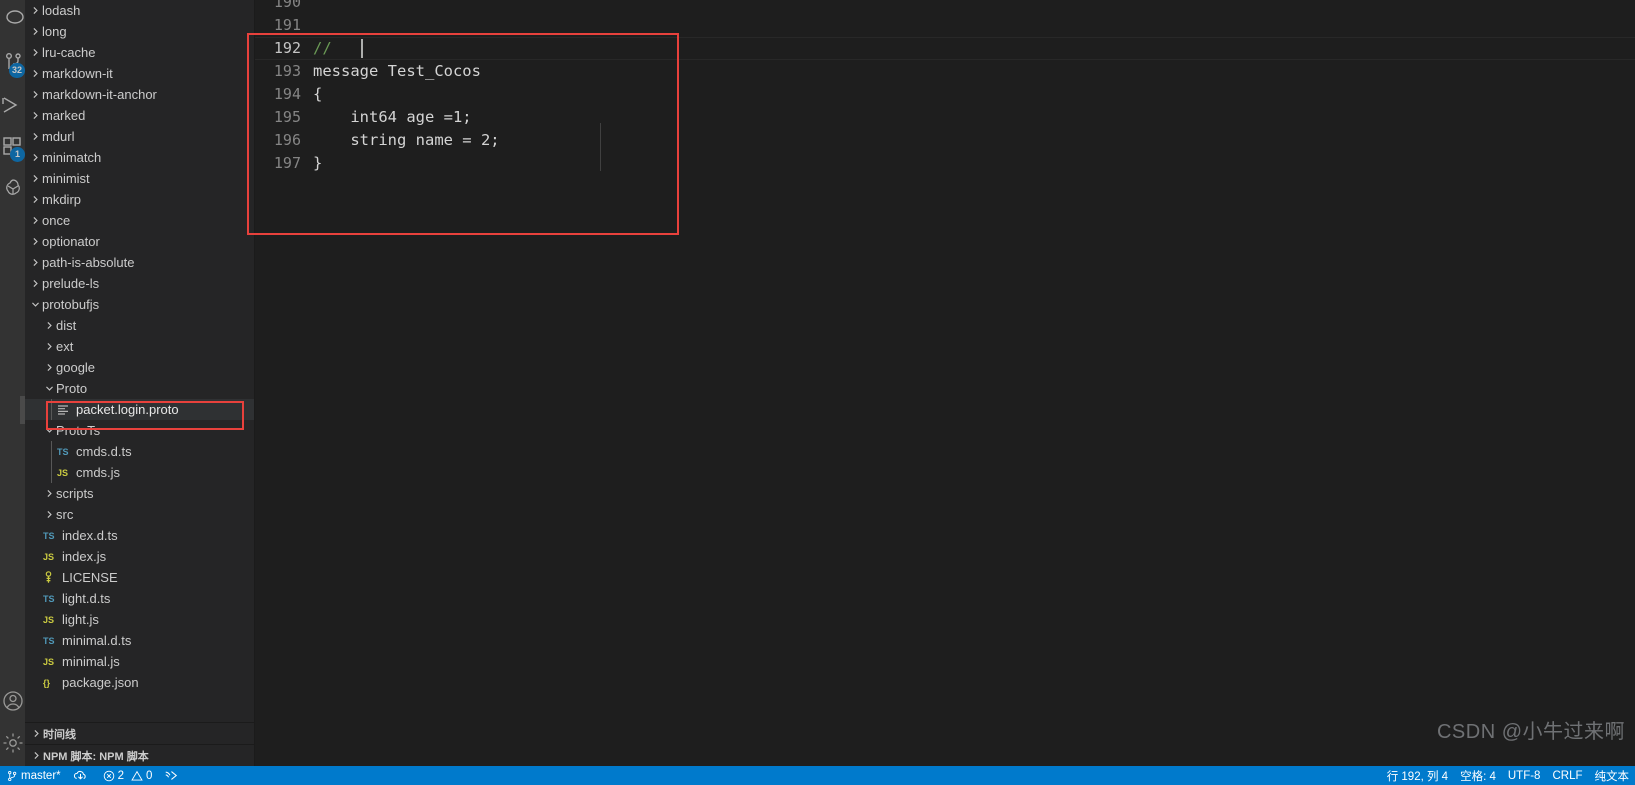  I want to click on status-bar-branch: master*, so click(33, 775).